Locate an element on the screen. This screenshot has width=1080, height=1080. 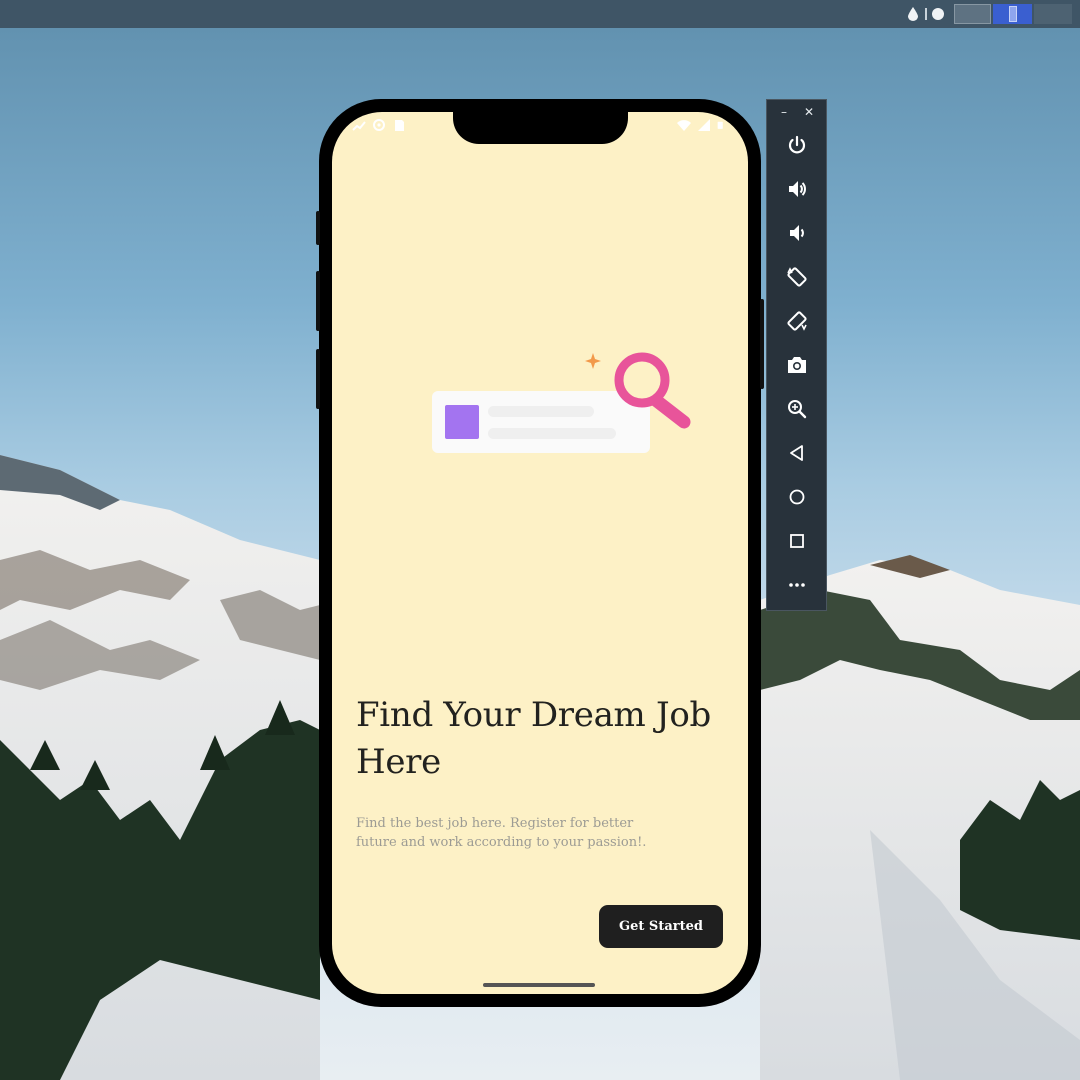
water-drop-icon is located at coordinates (913, 14).